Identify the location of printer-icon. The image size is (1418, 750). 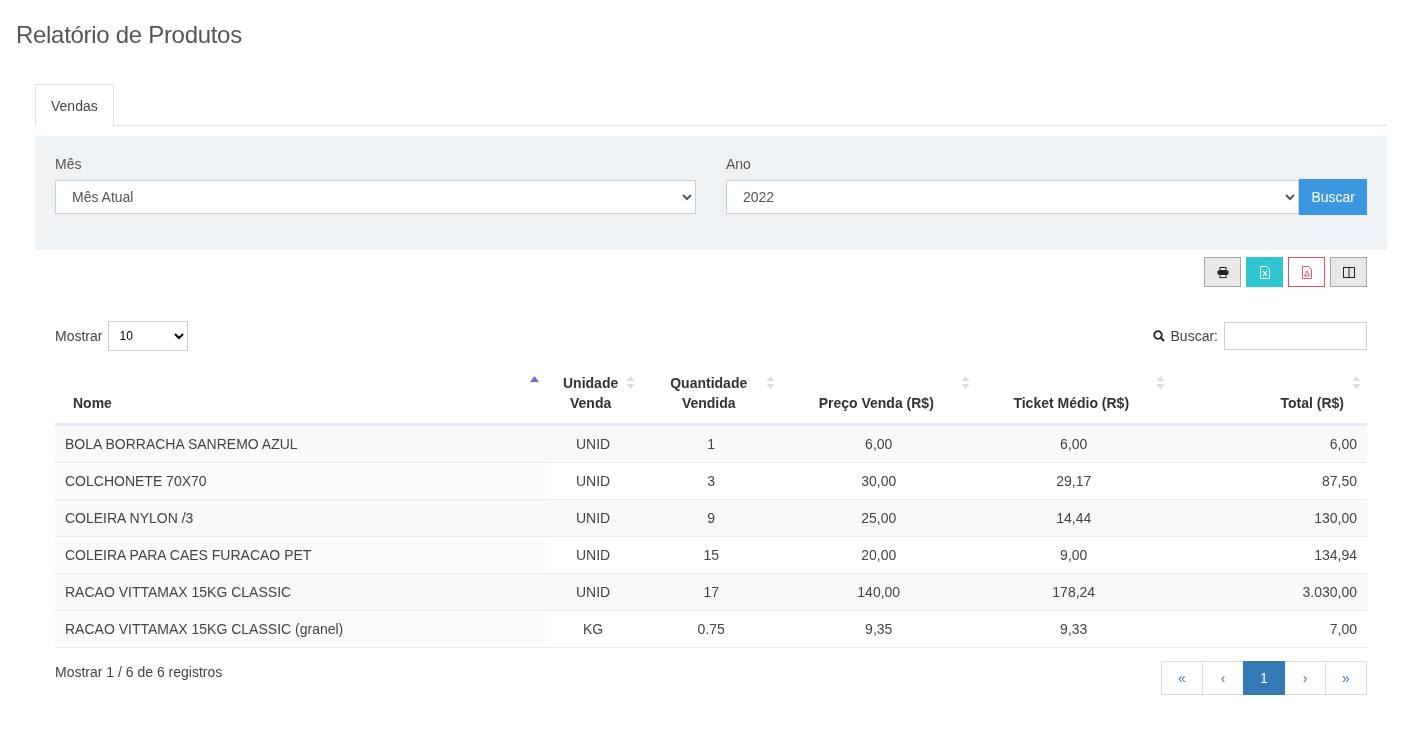
(1222, 272).